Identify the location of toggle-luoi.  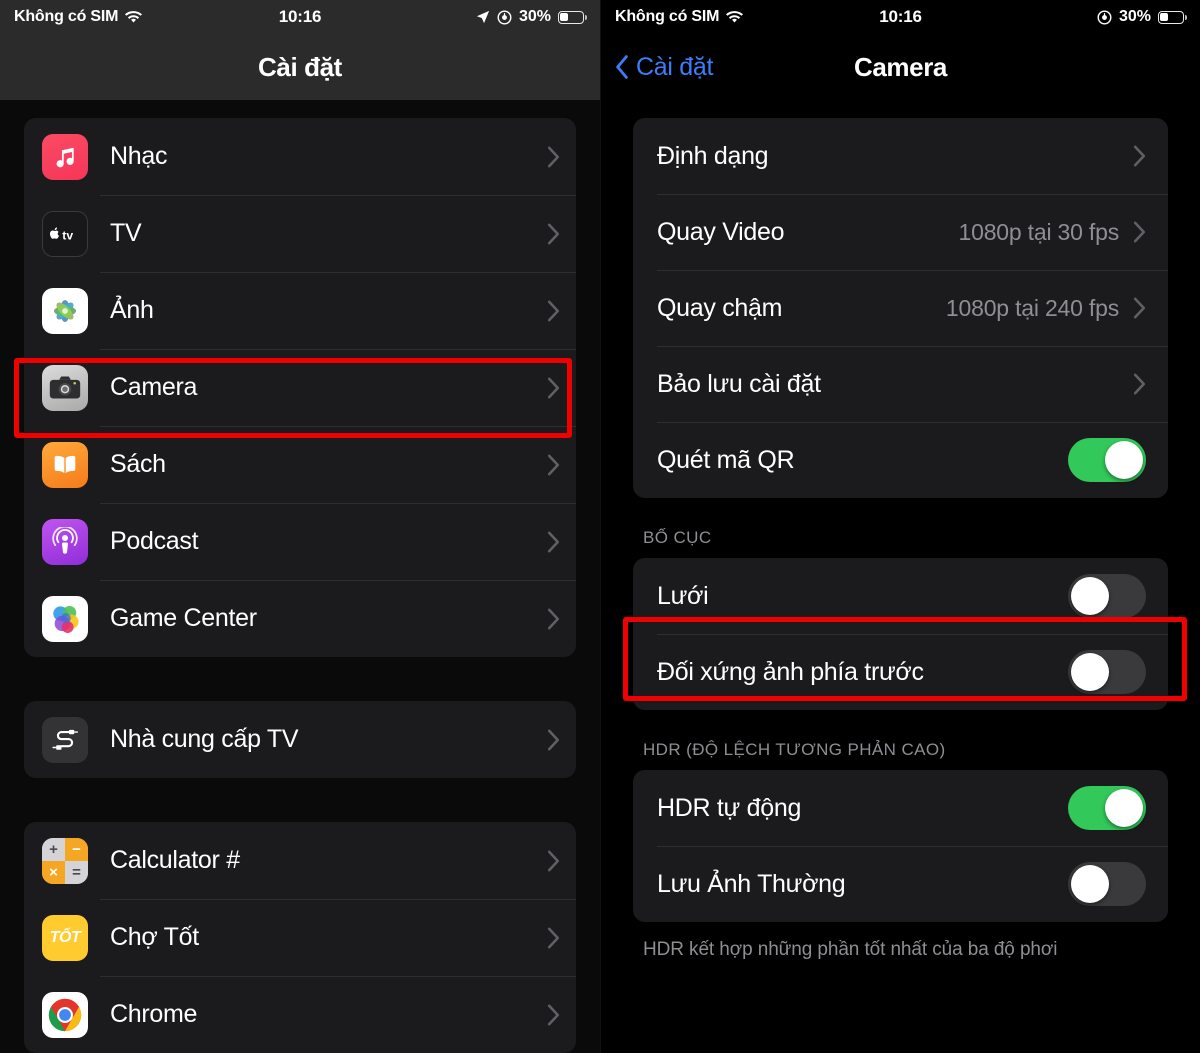
(1107, 596).